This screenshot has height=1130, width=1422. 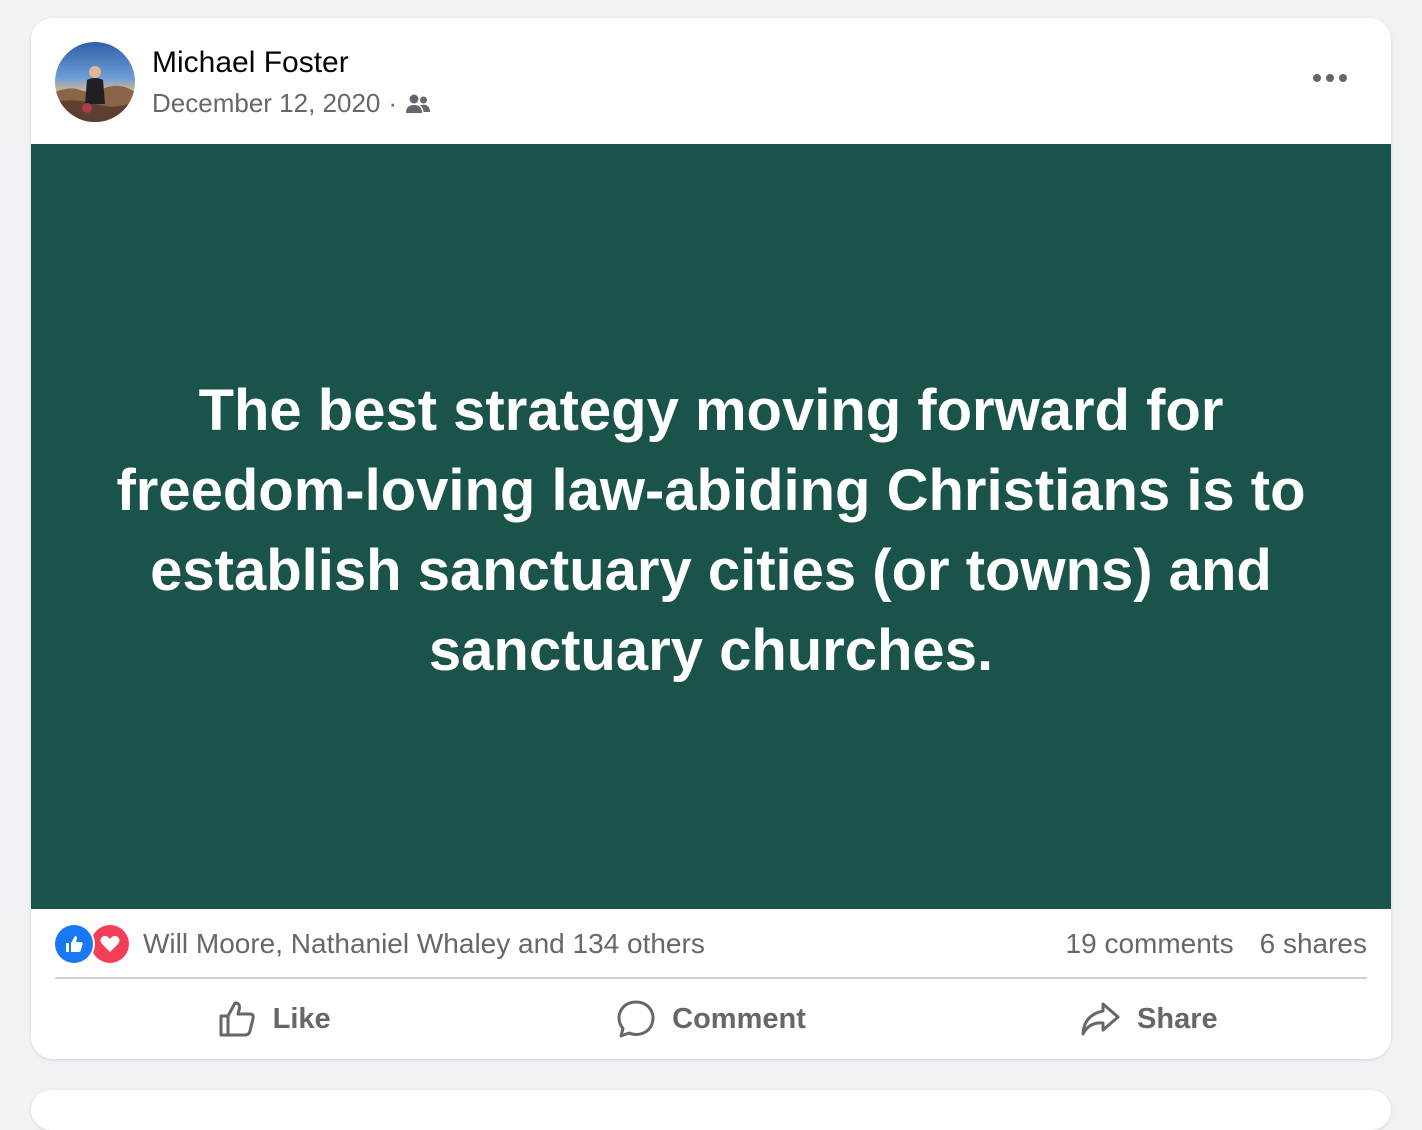 I want to click on avatar-photo-icon, so click(x=95, y=82).